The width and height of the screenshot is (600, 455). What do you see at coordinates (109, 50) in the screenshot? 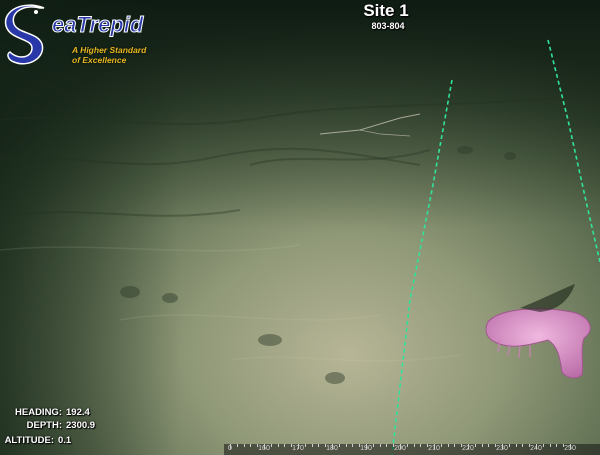
I see `tagline-line-1: A Higher Standard` at bounding box center [109, 50].